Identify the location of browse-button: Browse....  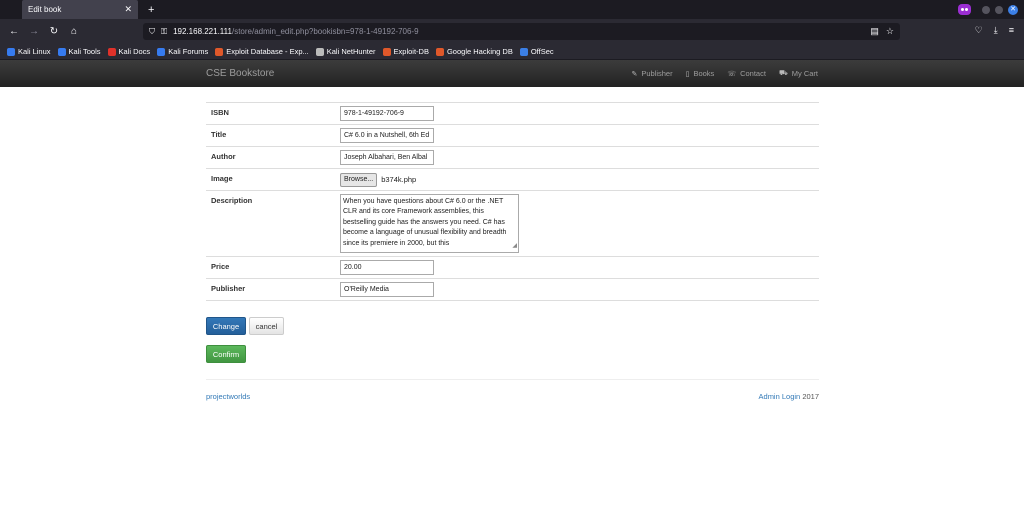
(359, 179).